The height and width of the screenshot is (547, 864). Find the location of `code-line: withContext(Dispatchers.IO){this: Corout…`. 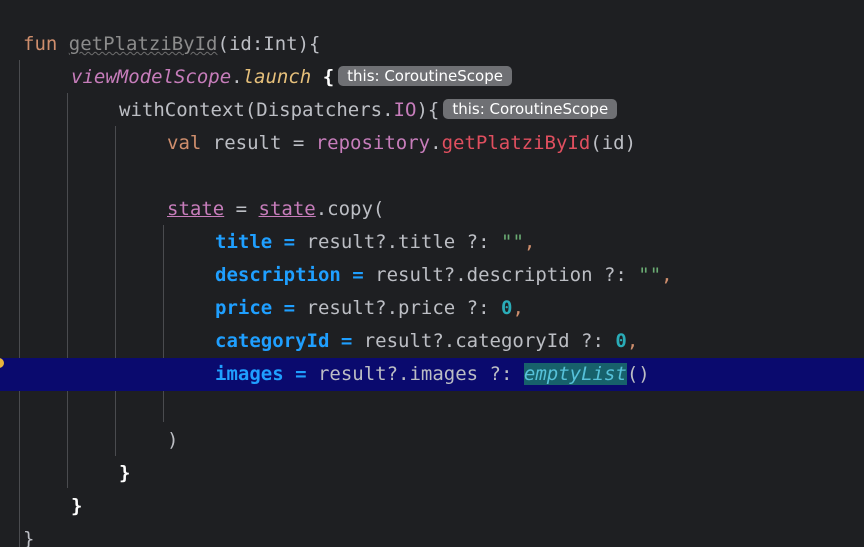

code-line: withContext(Dispatchers.IO){this: Corout… is located at coordinates (432, 110).